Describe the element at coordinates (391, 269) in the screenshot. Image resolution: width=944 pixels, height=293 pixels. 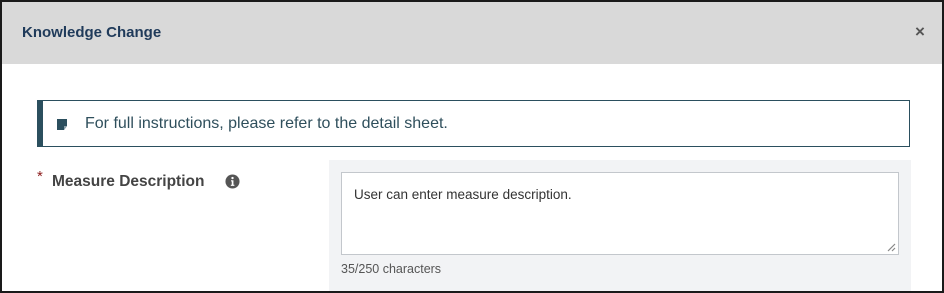
I see `character-count: 35/250 characters` at that location.